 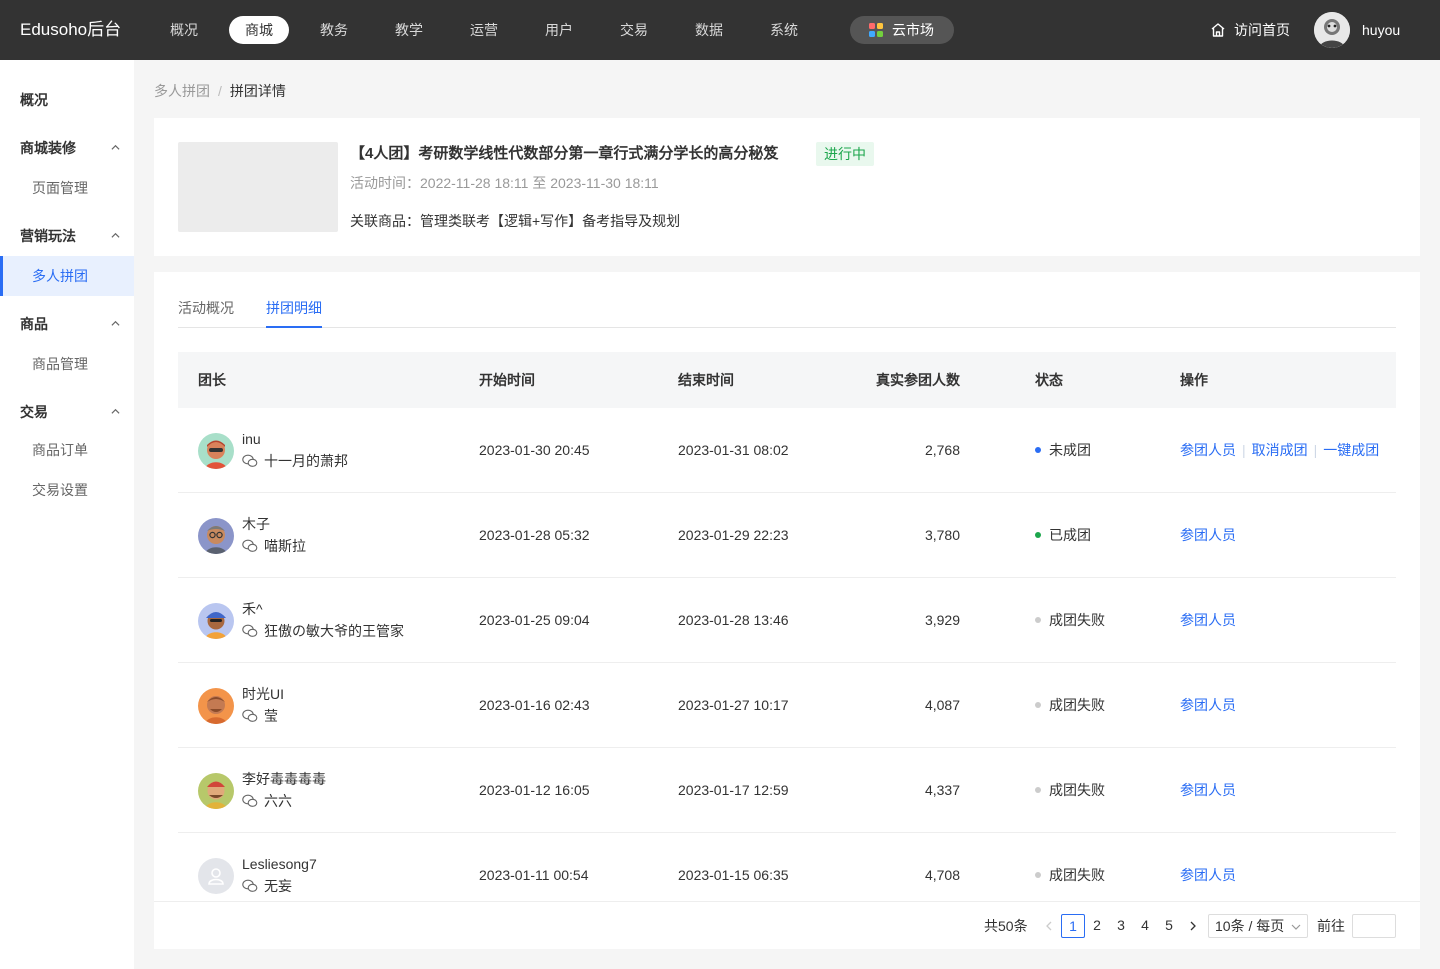 What do you see at coordinates (70, 30) in the screenshot?
I see `app-logo: Edusoho后台` at bounding box center [70, 30].